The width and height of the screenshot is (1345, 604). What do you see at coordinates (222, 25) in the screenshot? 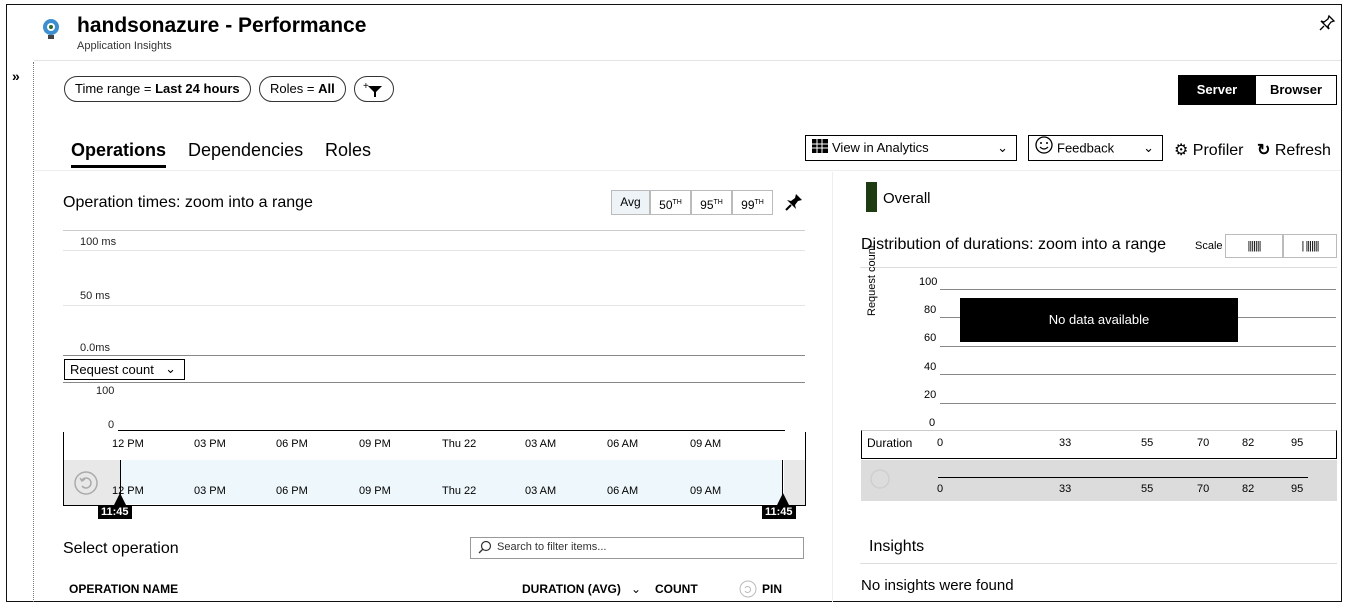
I see `page-title: handsonazure - Performance` at bounding box center [222, 25].